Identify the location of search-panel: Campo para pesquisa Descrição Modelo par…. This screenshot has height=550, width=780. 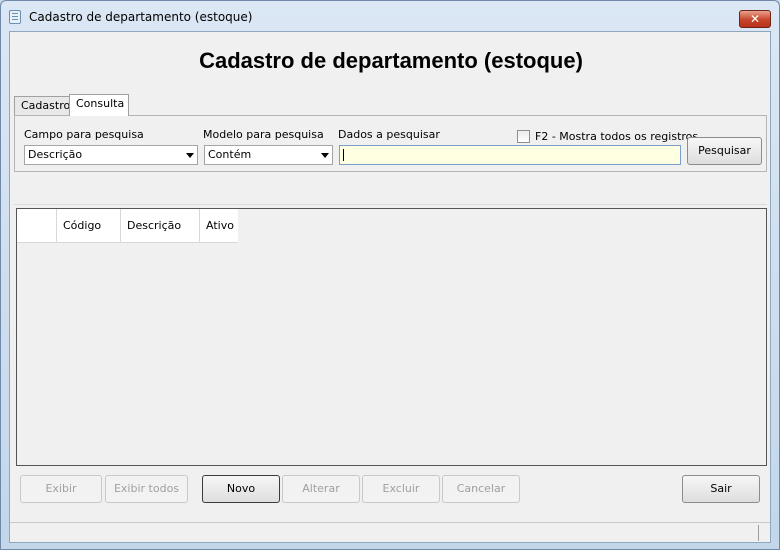
(390, 143).